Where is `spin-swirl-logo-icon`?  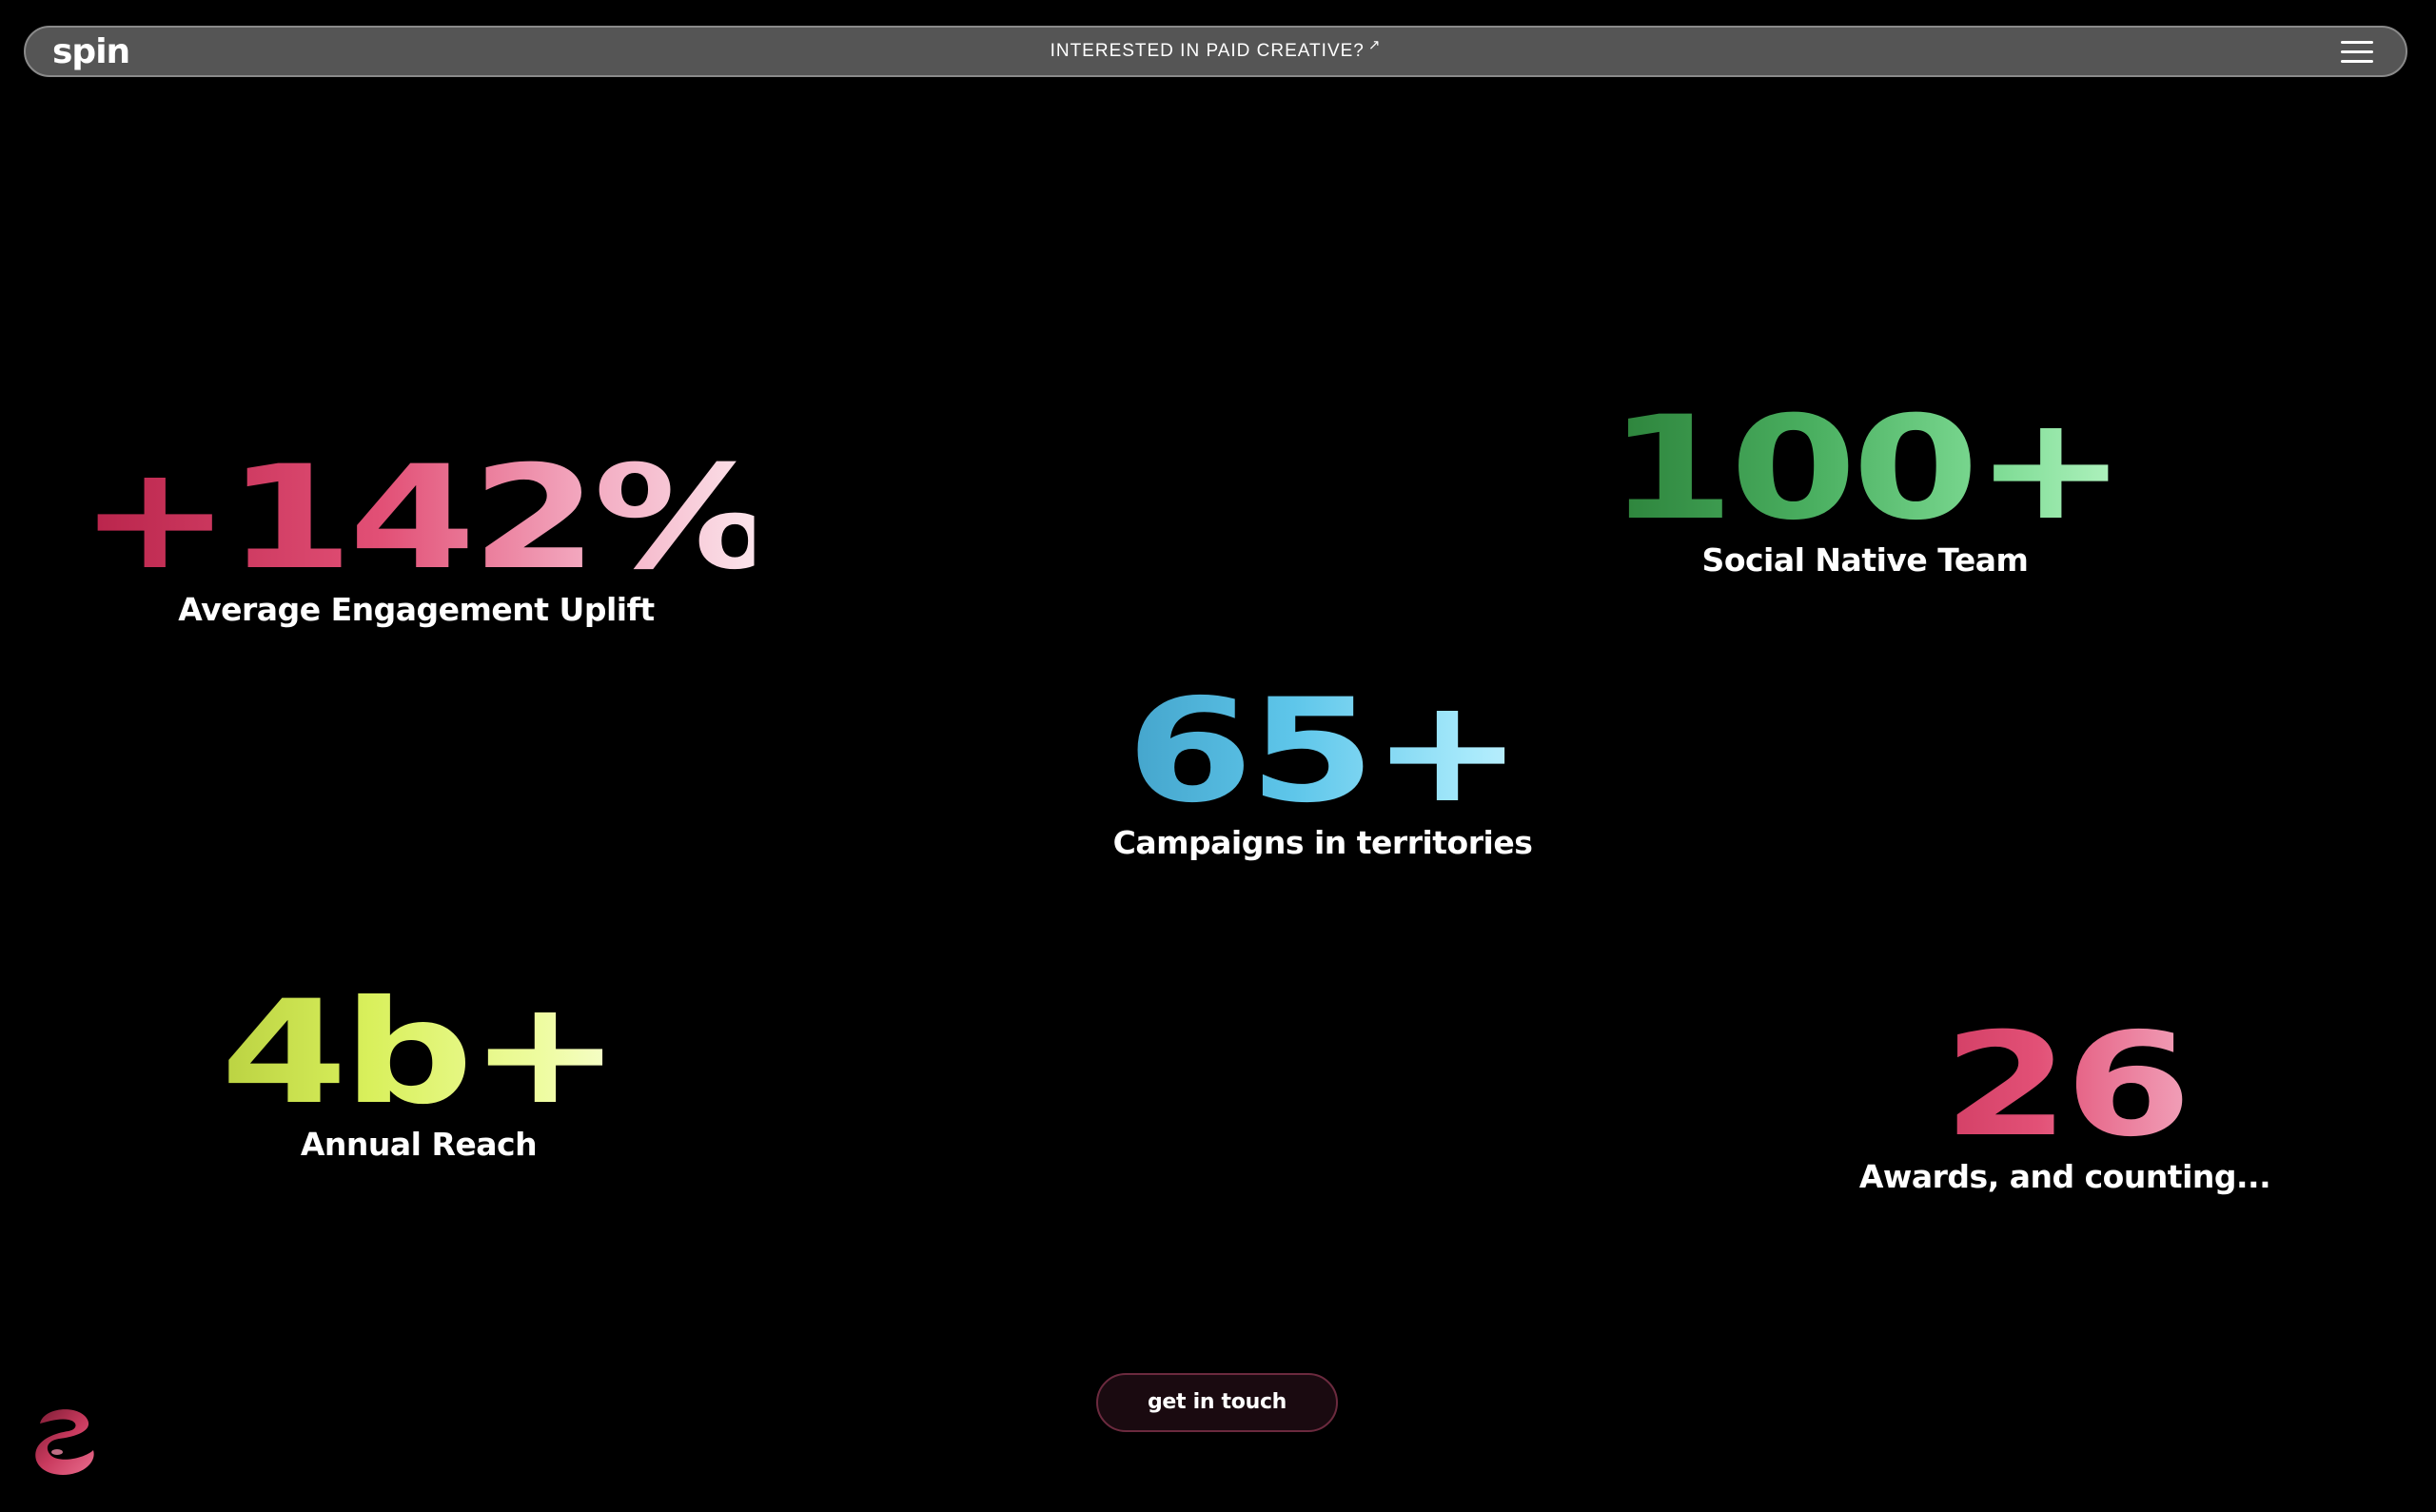
spin-swirl-logo-icon is located at coordinates (67, 1440).